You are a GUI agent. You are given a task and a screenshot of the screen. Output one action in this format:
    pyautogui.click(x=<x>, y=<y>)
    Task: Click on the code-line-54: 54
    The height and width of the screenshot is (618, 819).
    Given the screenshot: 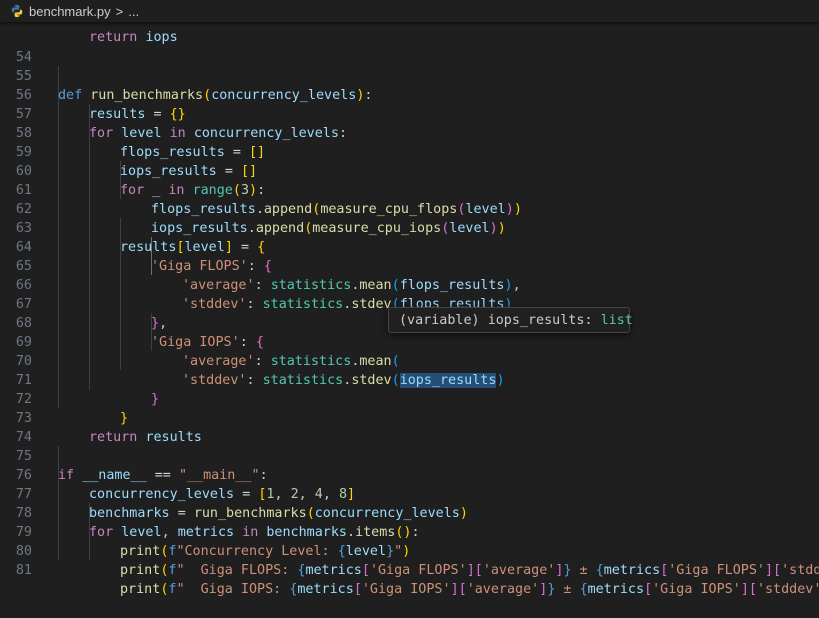 What is the action you would take?
    pyautogui.click(x=409, y=47)
    